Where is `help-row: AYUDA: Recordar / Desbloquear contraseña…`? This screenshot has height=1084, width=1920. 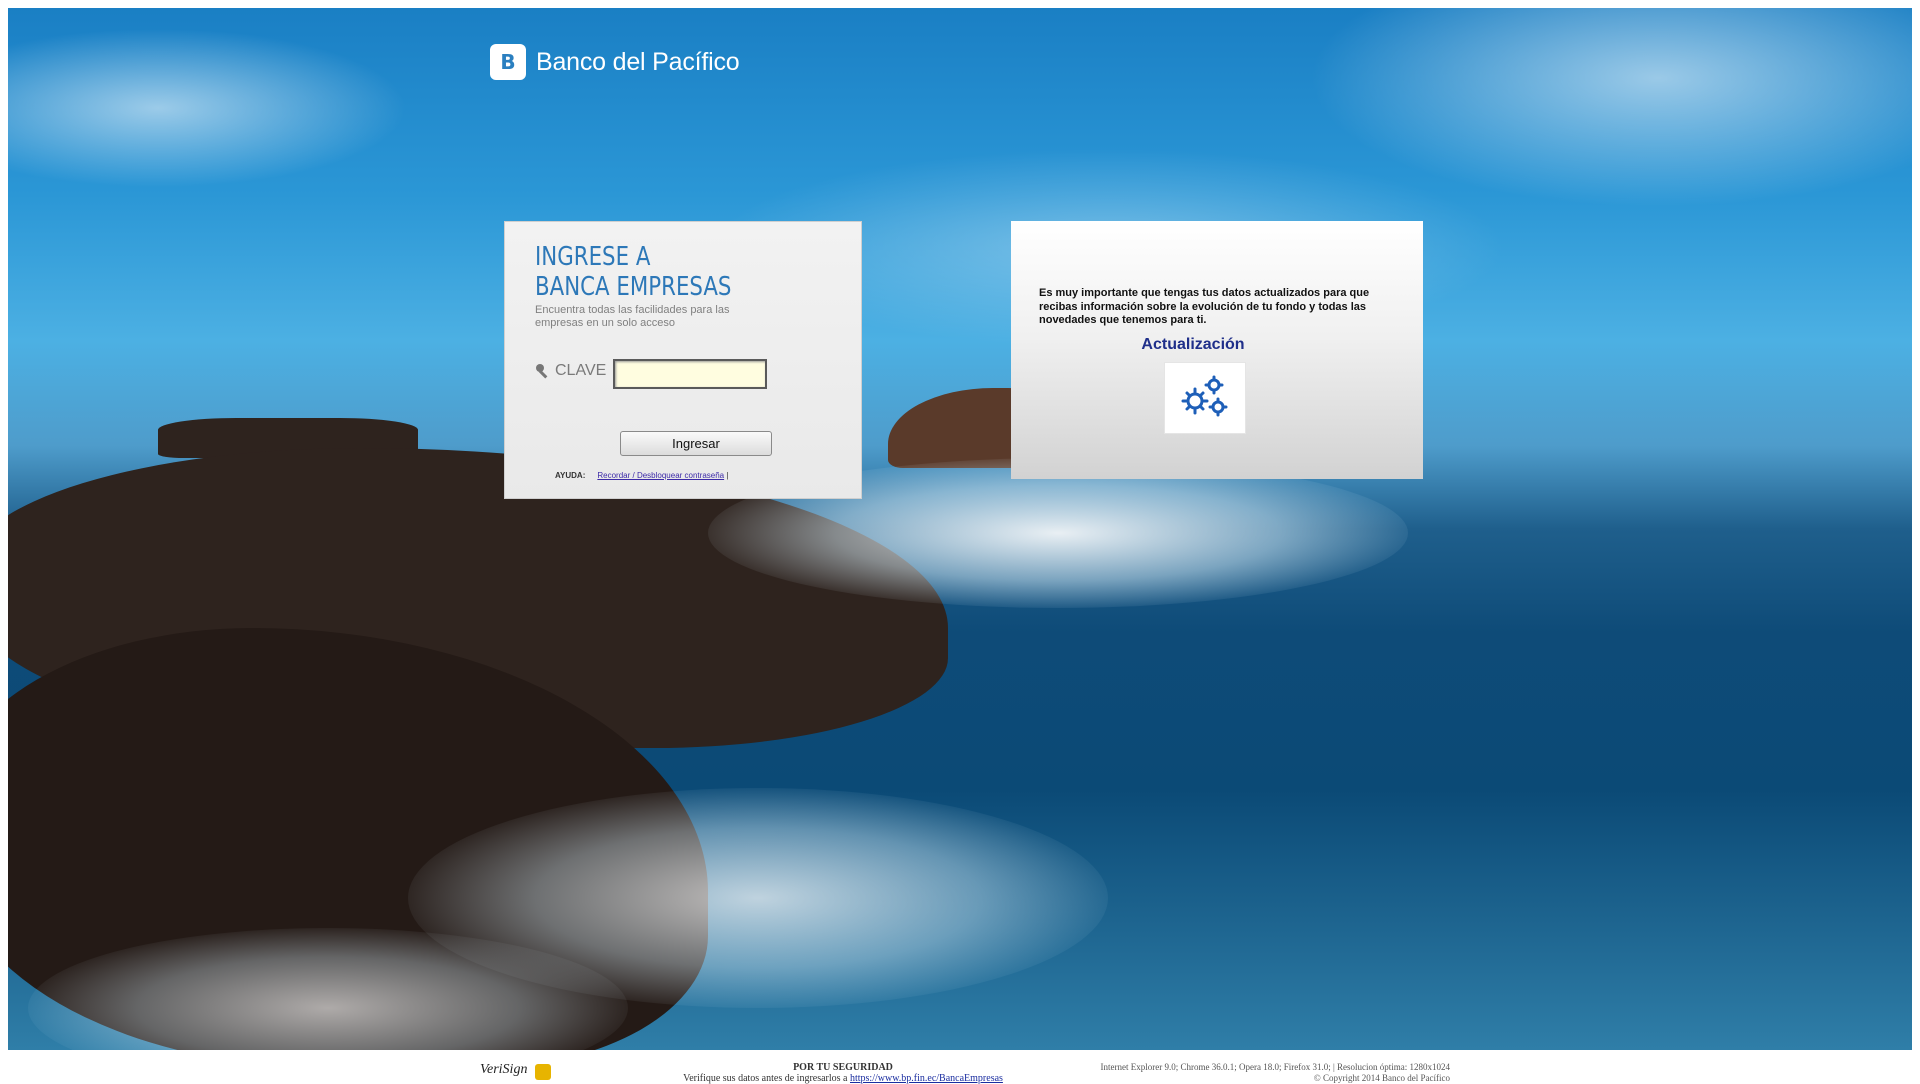
help-row: AYUDA: Recordar / Desbloquear contraseña… is located at coordinates (641, 475).